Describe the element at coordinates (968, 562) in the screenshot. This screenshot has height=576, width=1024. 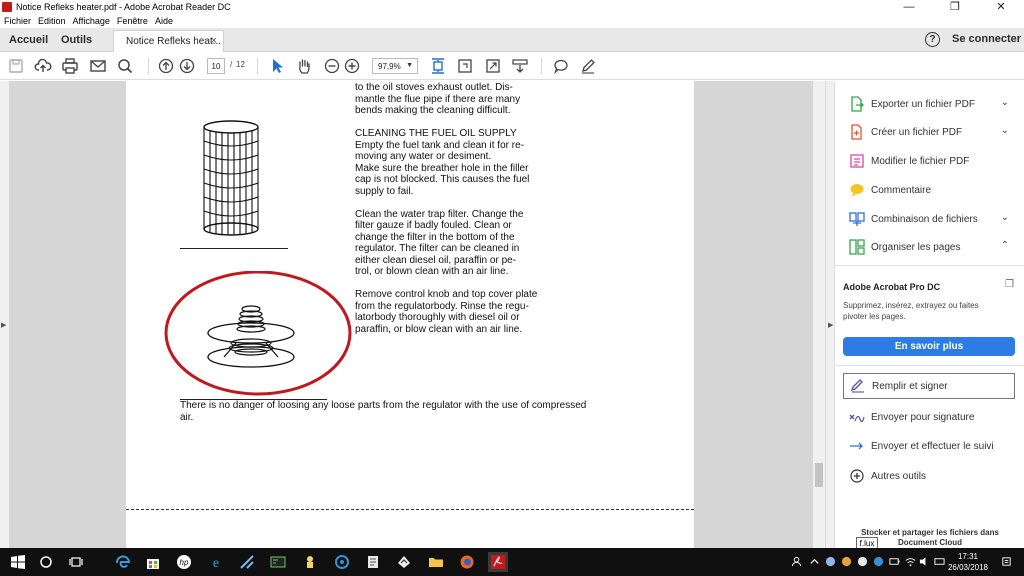
I see `clock: 17:31 26/03/2018` at that location.